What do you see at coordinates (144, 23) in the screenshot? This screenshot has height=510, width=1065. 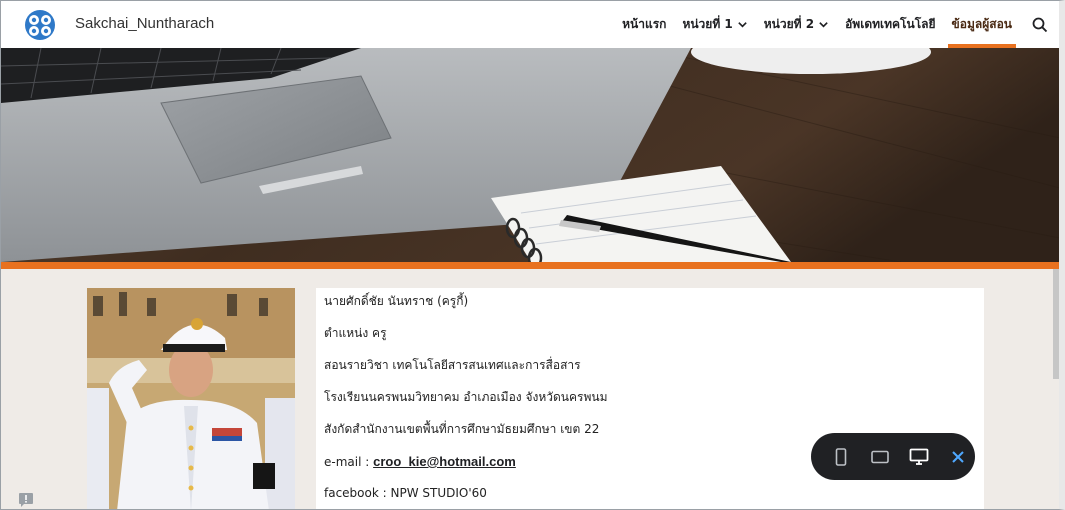 I see `site-title: Sakchai_Nuntharach` at bounding box center [144, 23].